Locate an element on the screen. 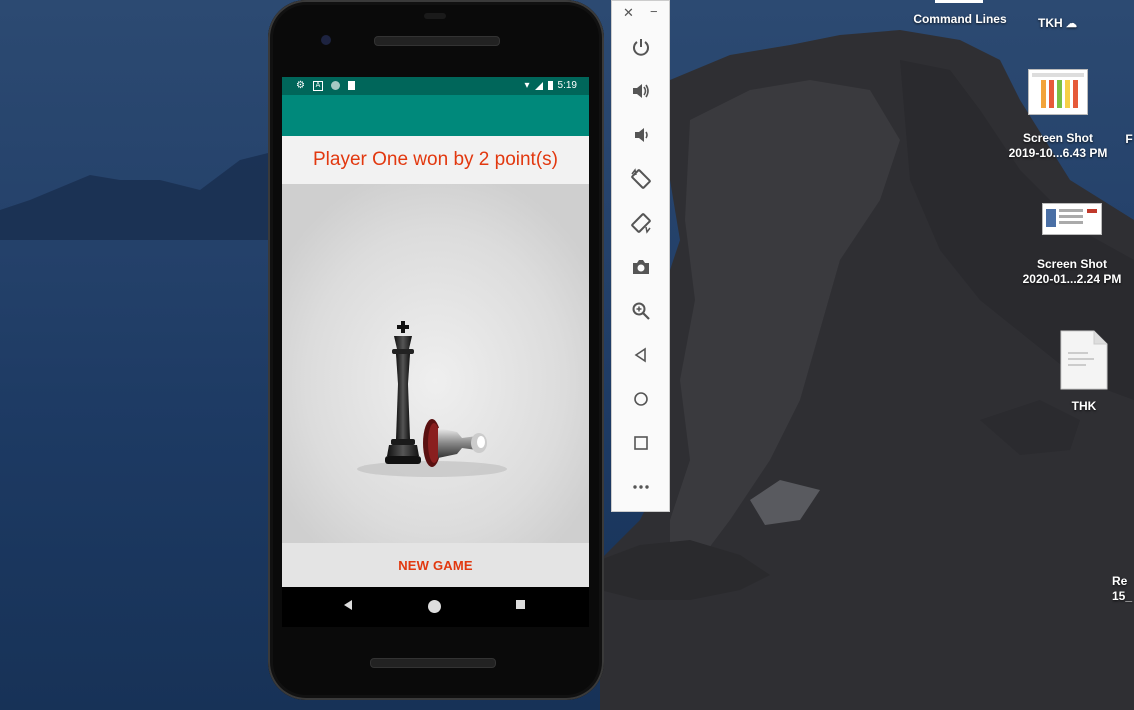 The width and height of the screenshot is (1134, 710). nav-back-icon is located at coordinates (348, 605).